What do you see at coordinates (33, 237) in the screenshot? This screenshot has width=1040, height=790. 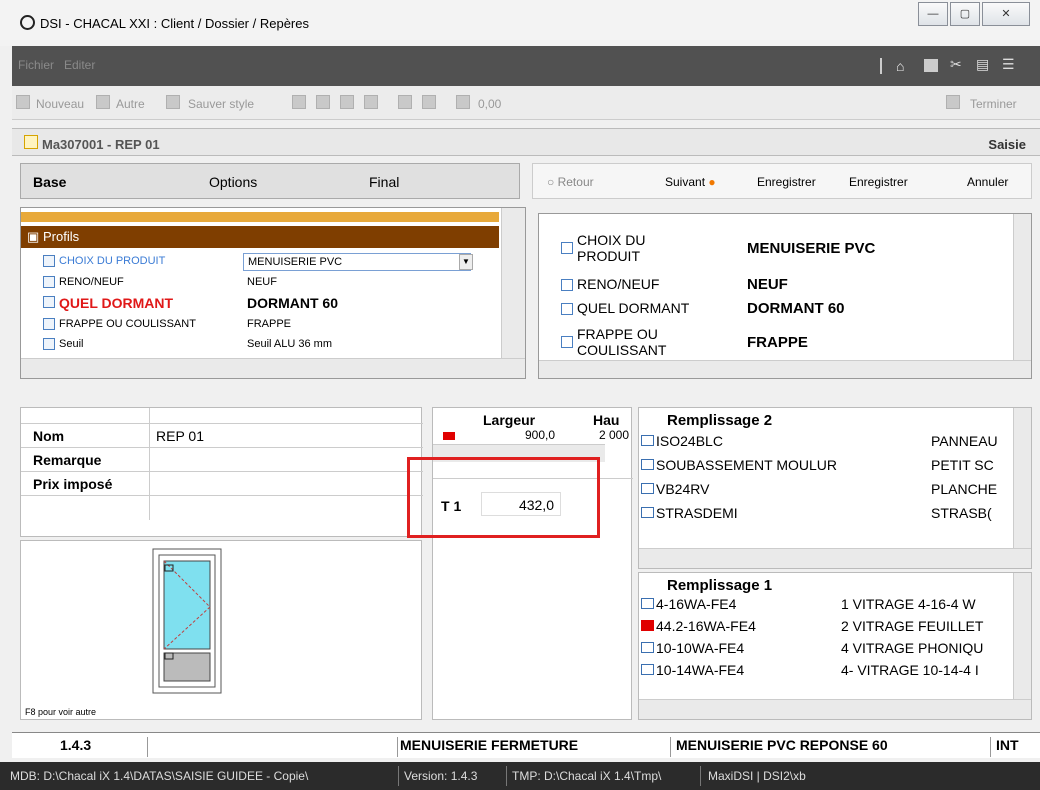 I see `collapse-icon: ▣` at bounding box center [33, 237].